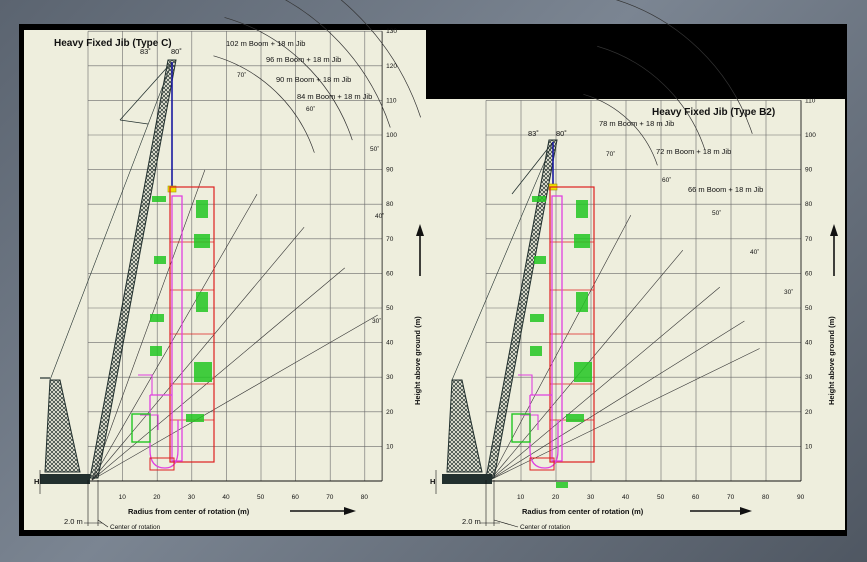  What do you see at coordinates (591, 497) in the screenshot?
I see `right-x-tick-30: 30` at bounding box center [591, 497].